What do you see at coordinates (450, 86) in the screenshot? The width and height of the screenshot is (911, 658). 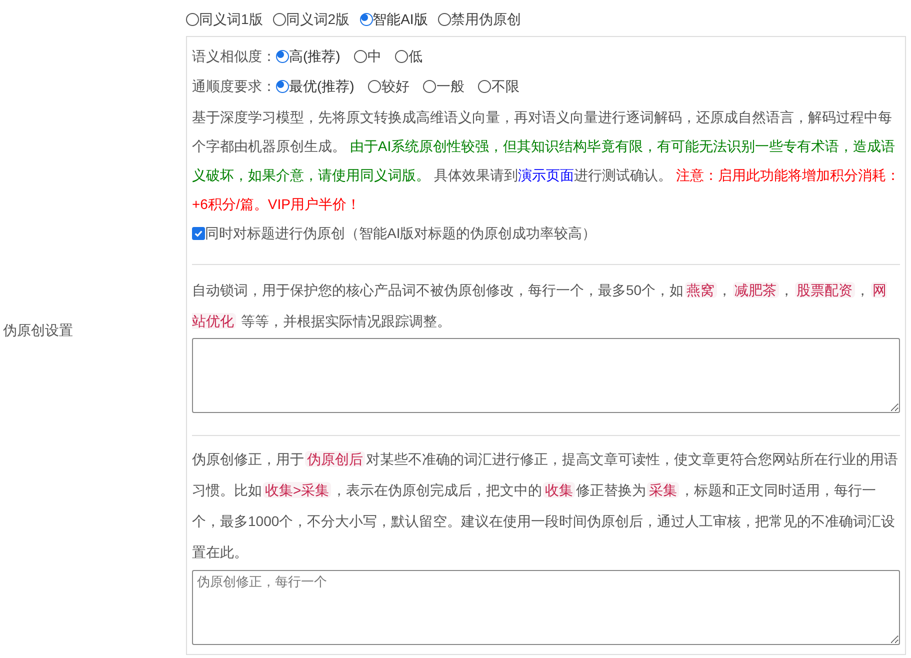 I see `radio-label: 一般` at bounding box center [450, 86].